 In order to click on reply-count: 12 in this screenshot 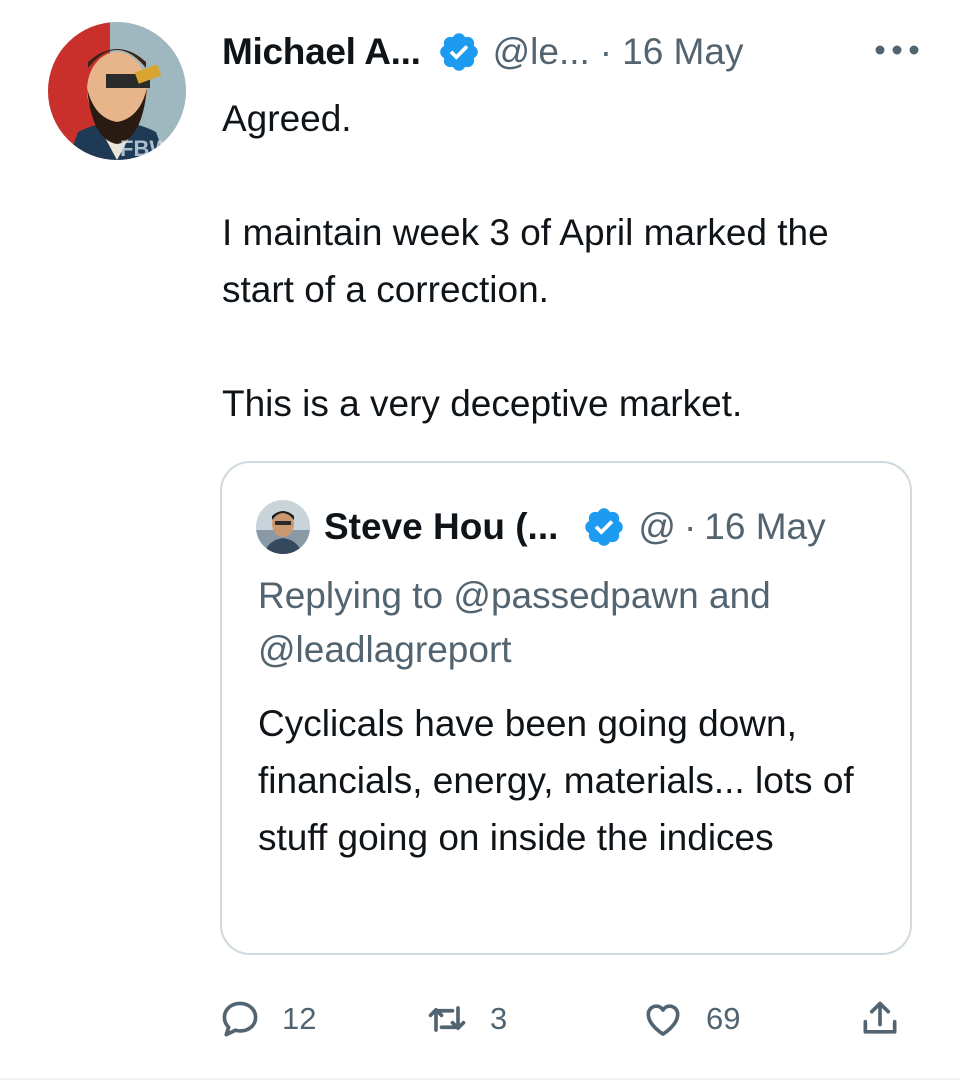, I will do `click(299, 1018)`.